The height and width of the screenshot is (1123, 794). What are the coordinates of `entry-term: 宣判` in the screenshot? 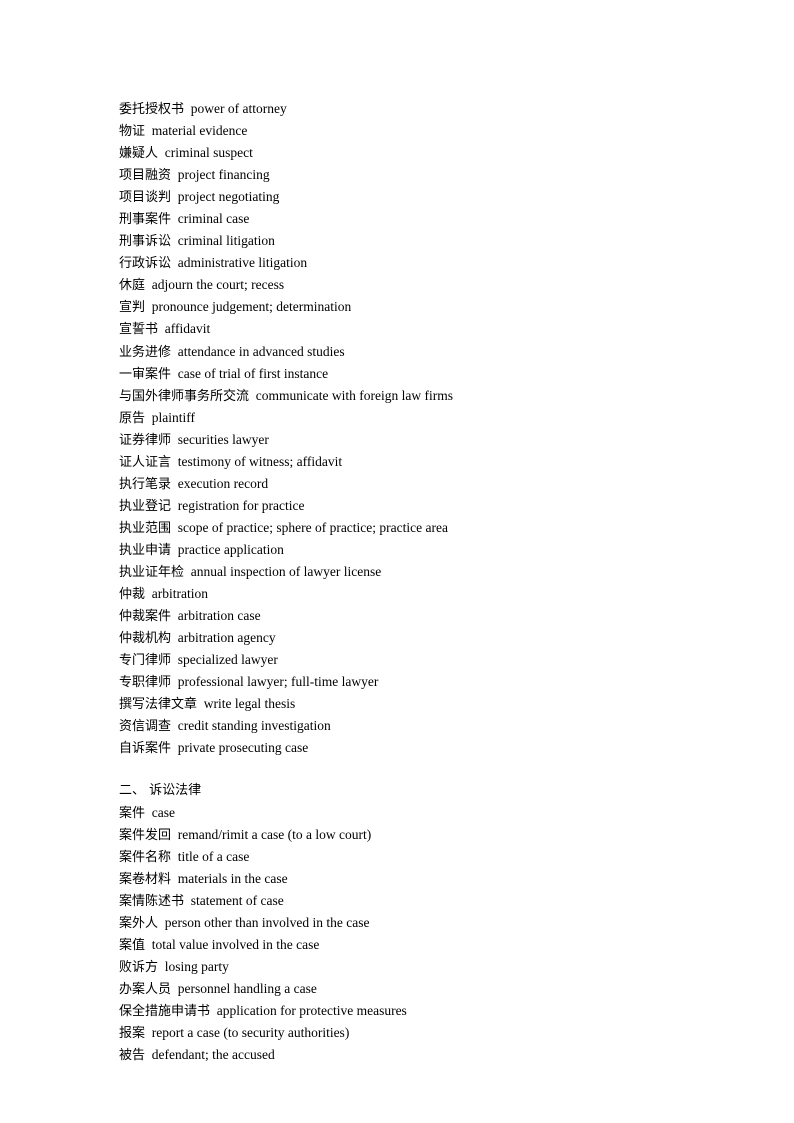 It's located at (132, 308).